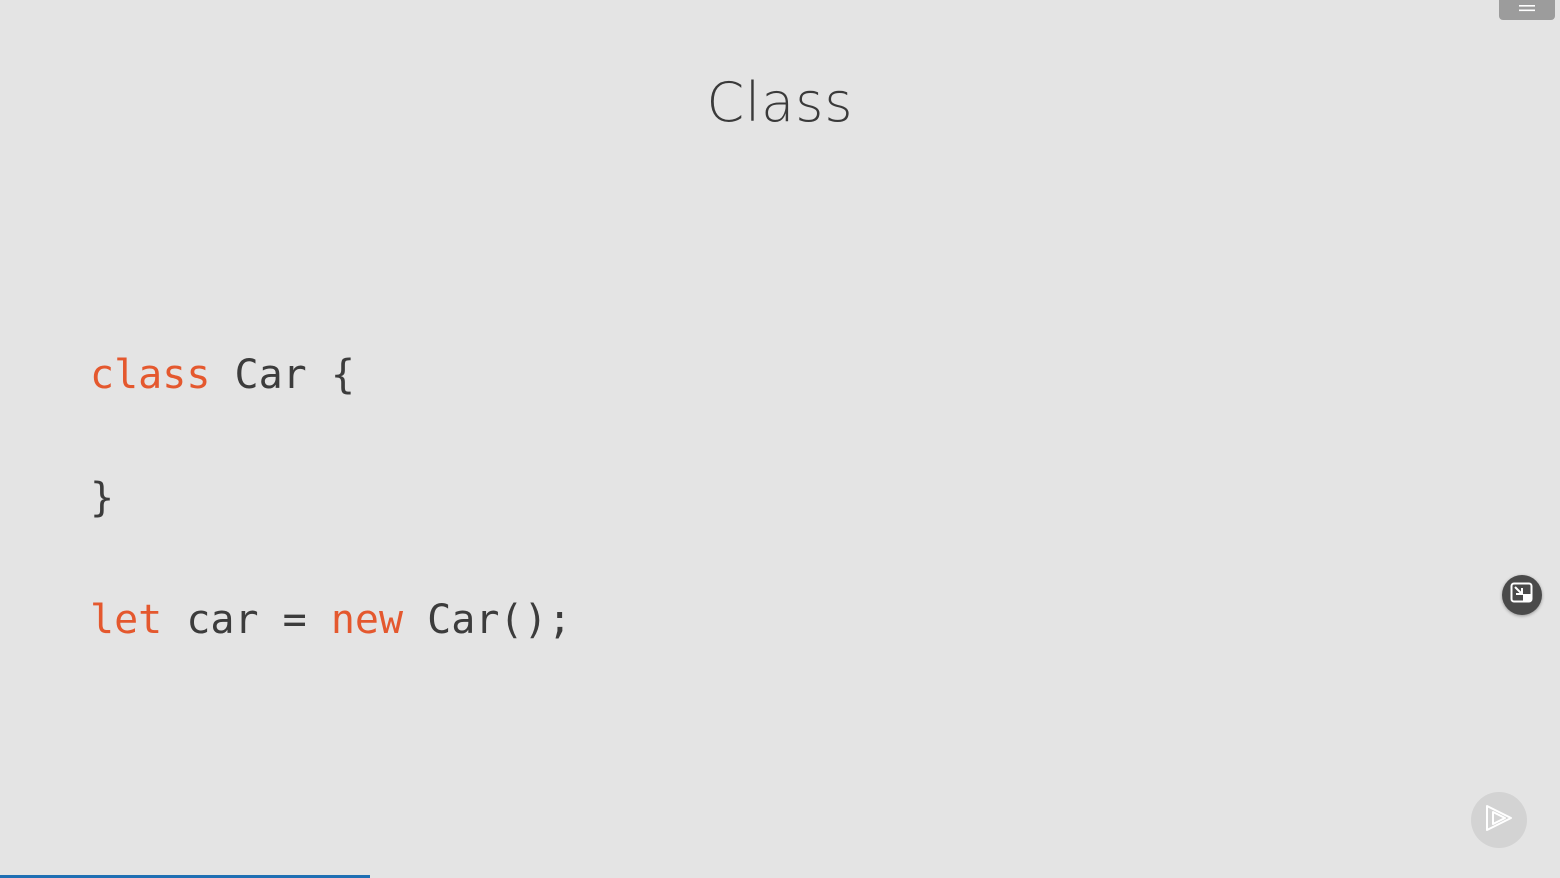  I want to click on menu-button, so click(1527, 10).